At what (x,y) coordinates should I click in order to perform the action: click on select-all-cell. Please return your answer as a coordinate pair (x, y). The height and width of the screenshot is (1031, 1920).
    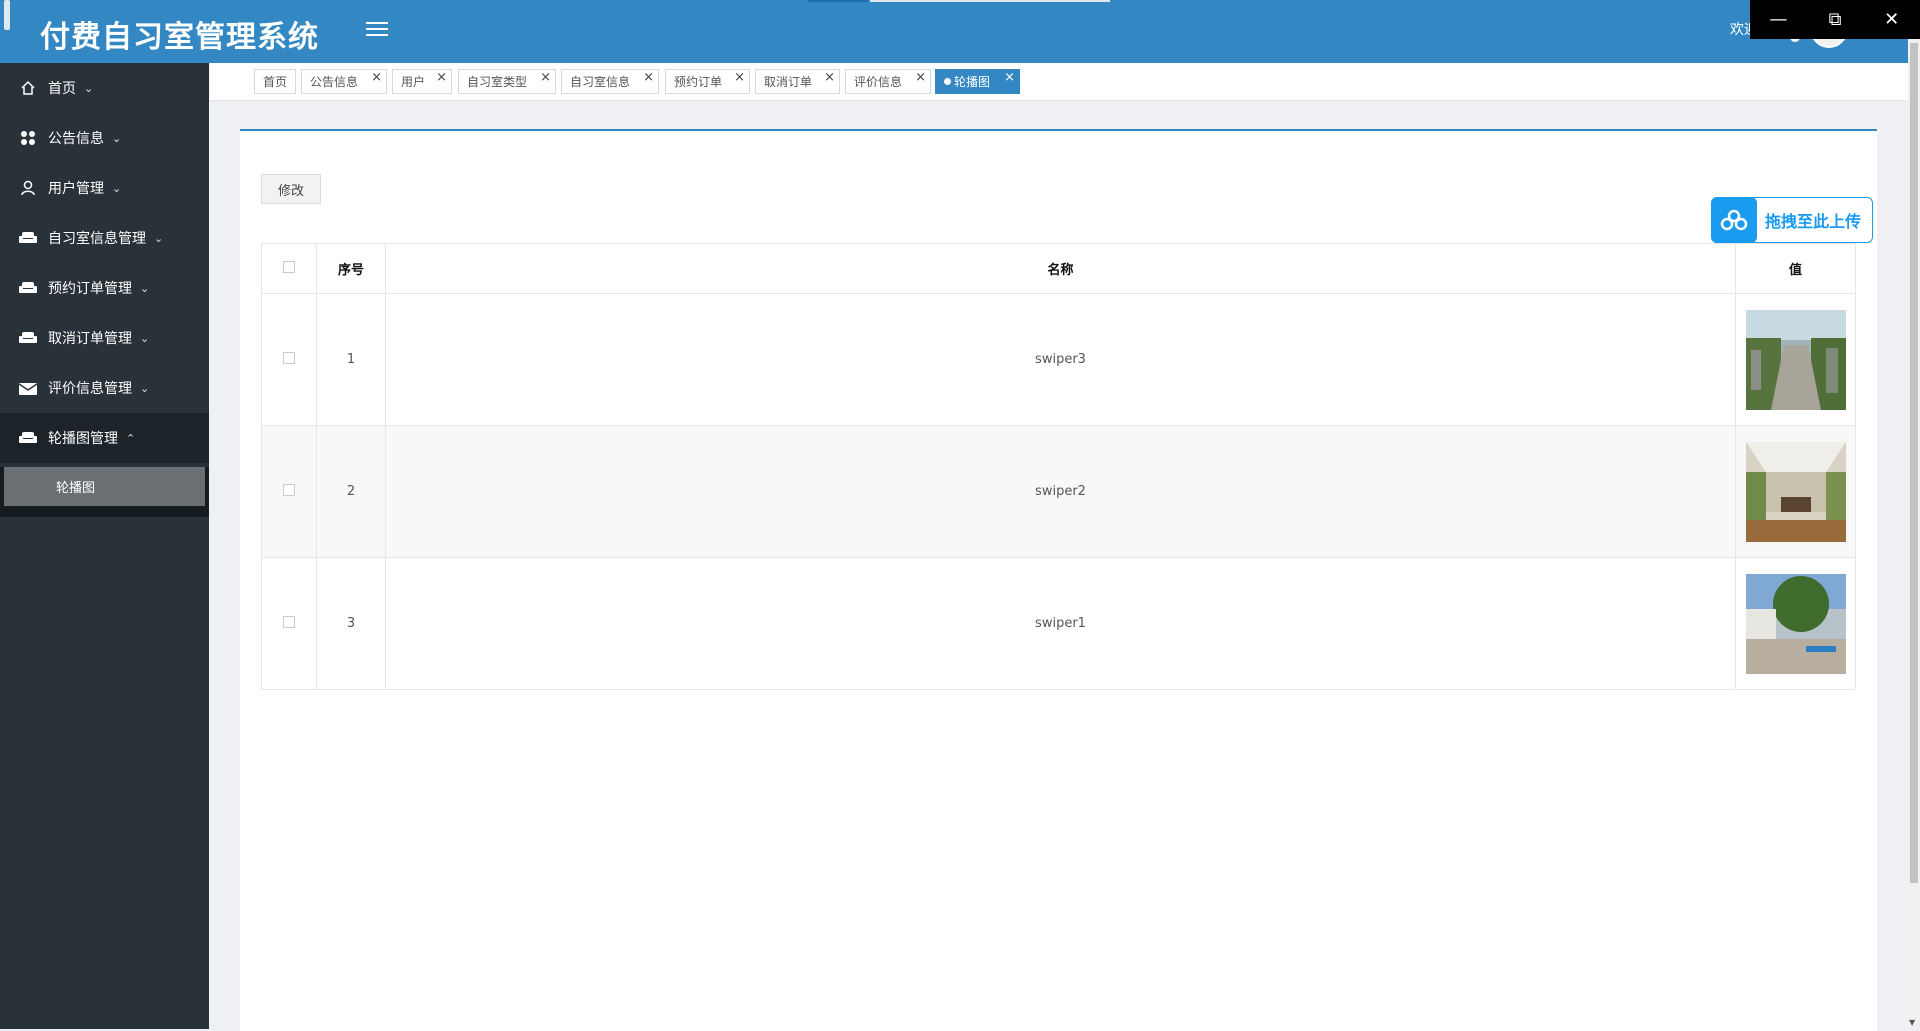
    Looking at the image, I should click on (289, 268).